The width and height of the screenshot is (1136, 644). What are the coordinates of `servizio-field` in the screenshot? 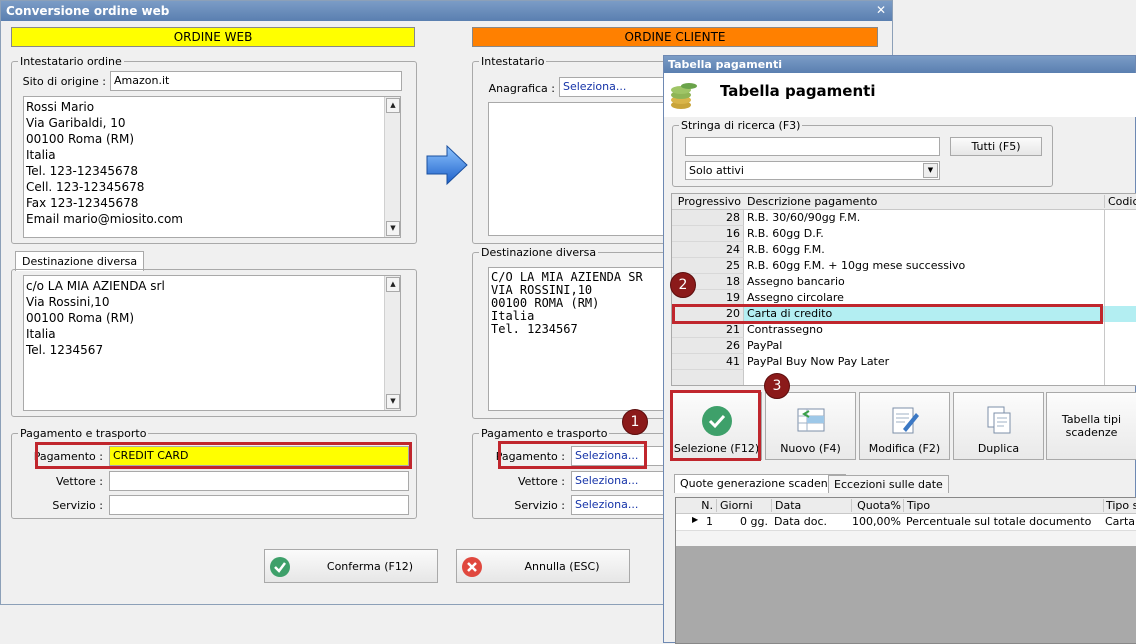 It's located at (259, 505).